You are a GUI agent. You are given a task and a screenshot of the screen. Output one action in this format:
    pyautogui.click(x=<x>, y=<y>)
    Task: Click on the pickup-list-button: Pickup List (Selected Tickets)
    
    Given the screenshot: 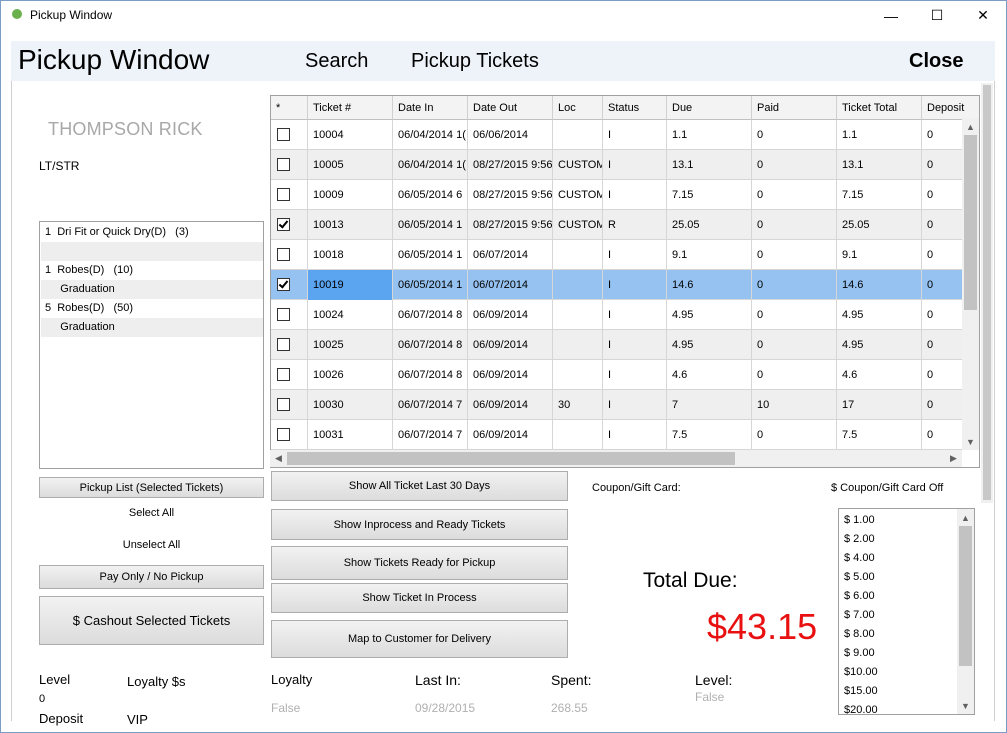 What is the action you would take?
    pyautogui.click(x=151, y=487)
    